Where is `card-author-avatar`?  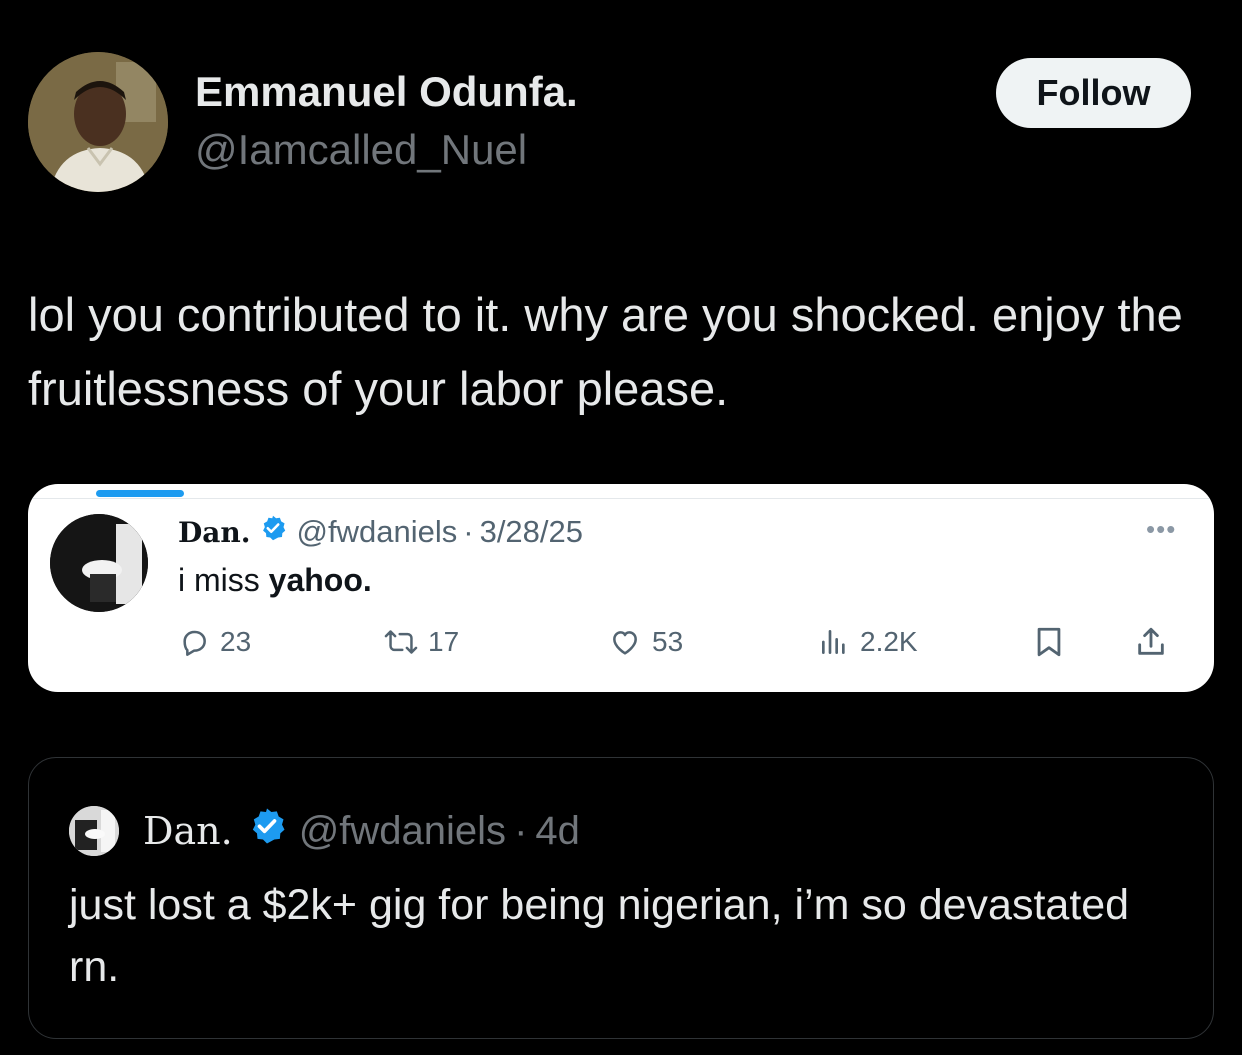 card-author-avatar is located at coordinates (99, 563).